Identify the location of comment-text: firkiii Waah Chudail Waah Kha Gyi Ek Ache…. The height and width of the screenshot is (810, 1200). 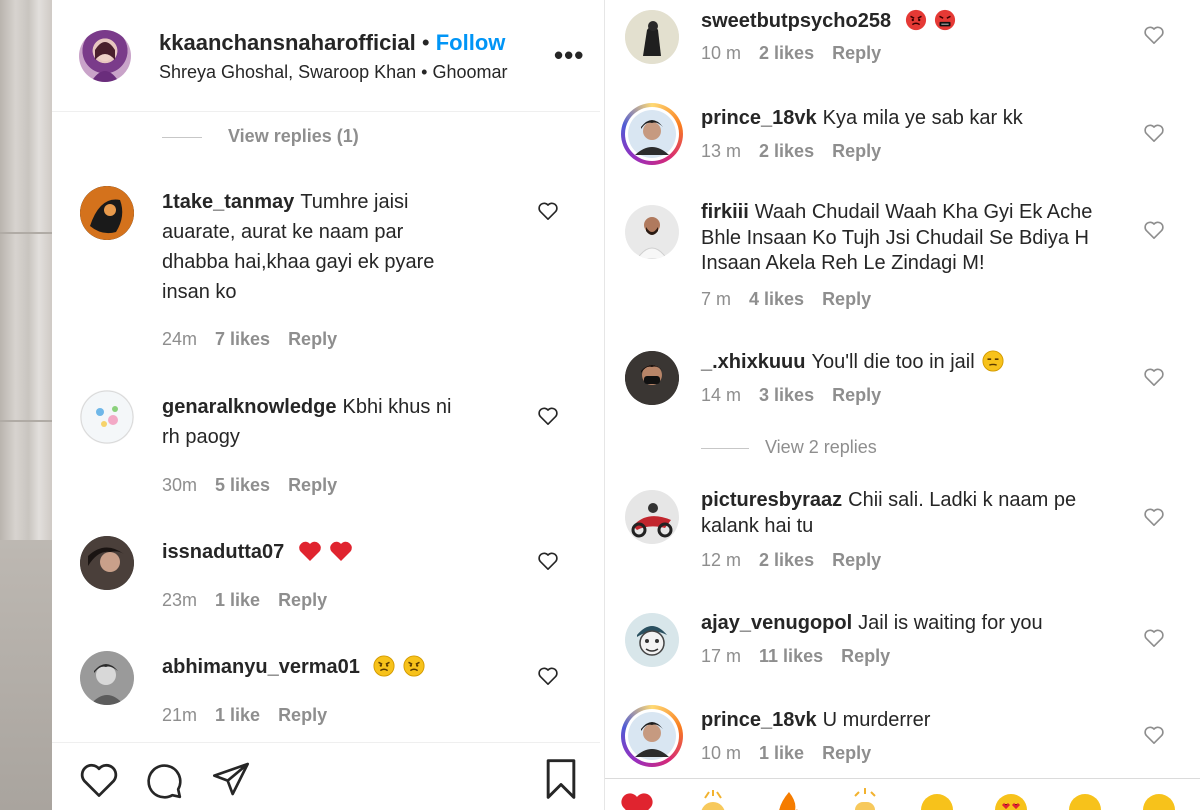
(921, 238).